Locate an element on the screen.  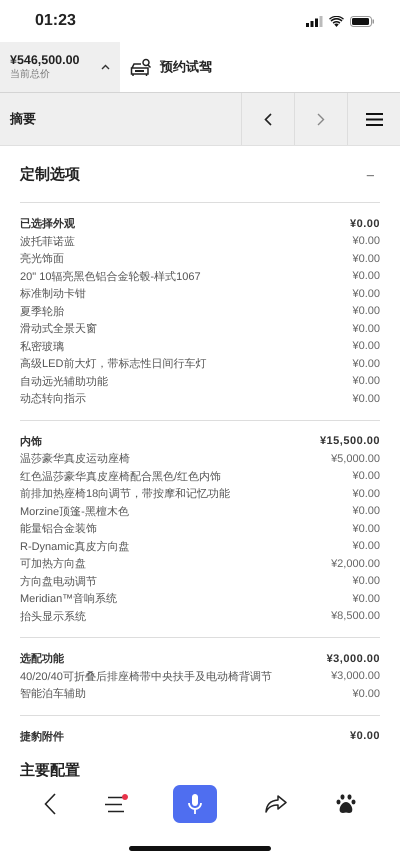
caret-icon is located at coordinates (105, 67).